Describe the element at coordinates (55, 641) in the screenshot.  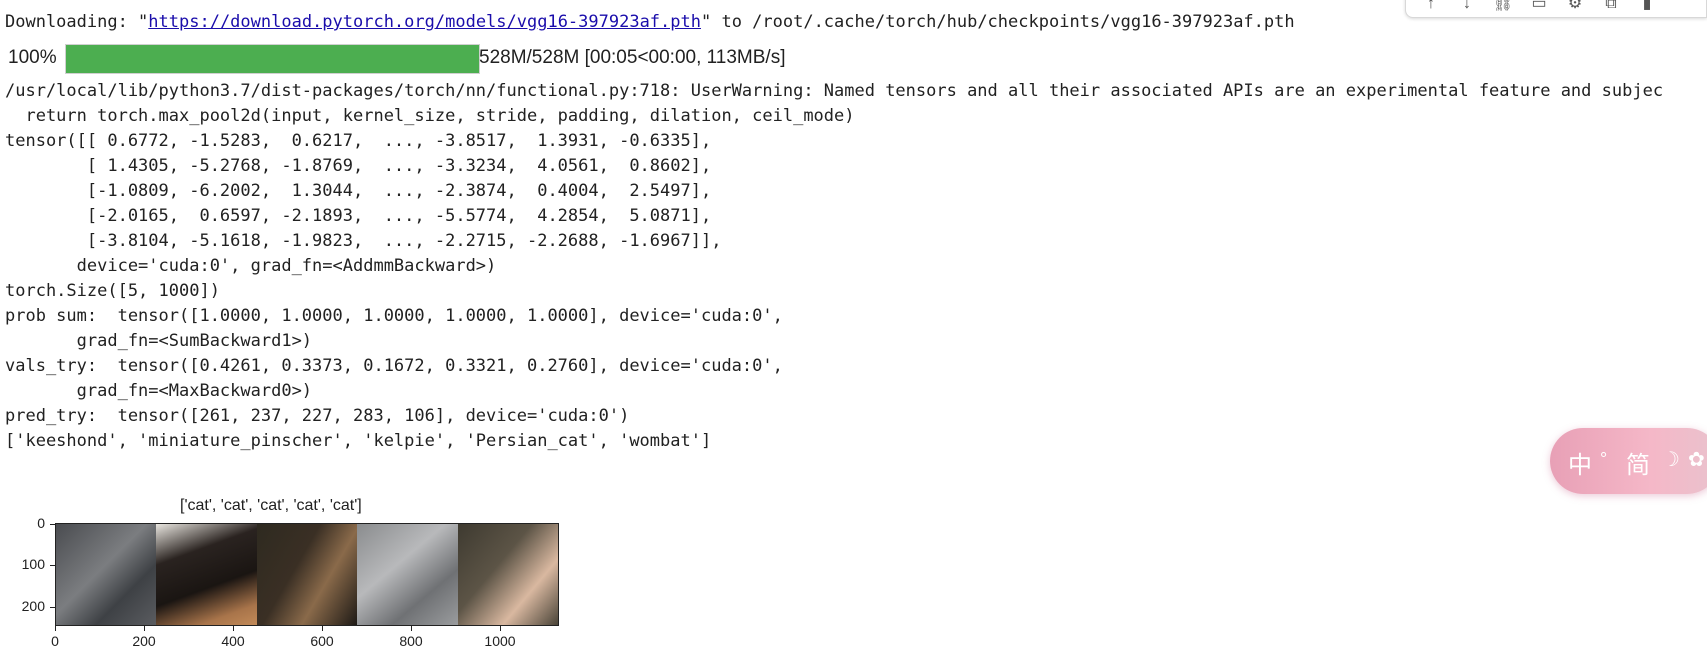
I see `x-tick-label: 0` at that location.